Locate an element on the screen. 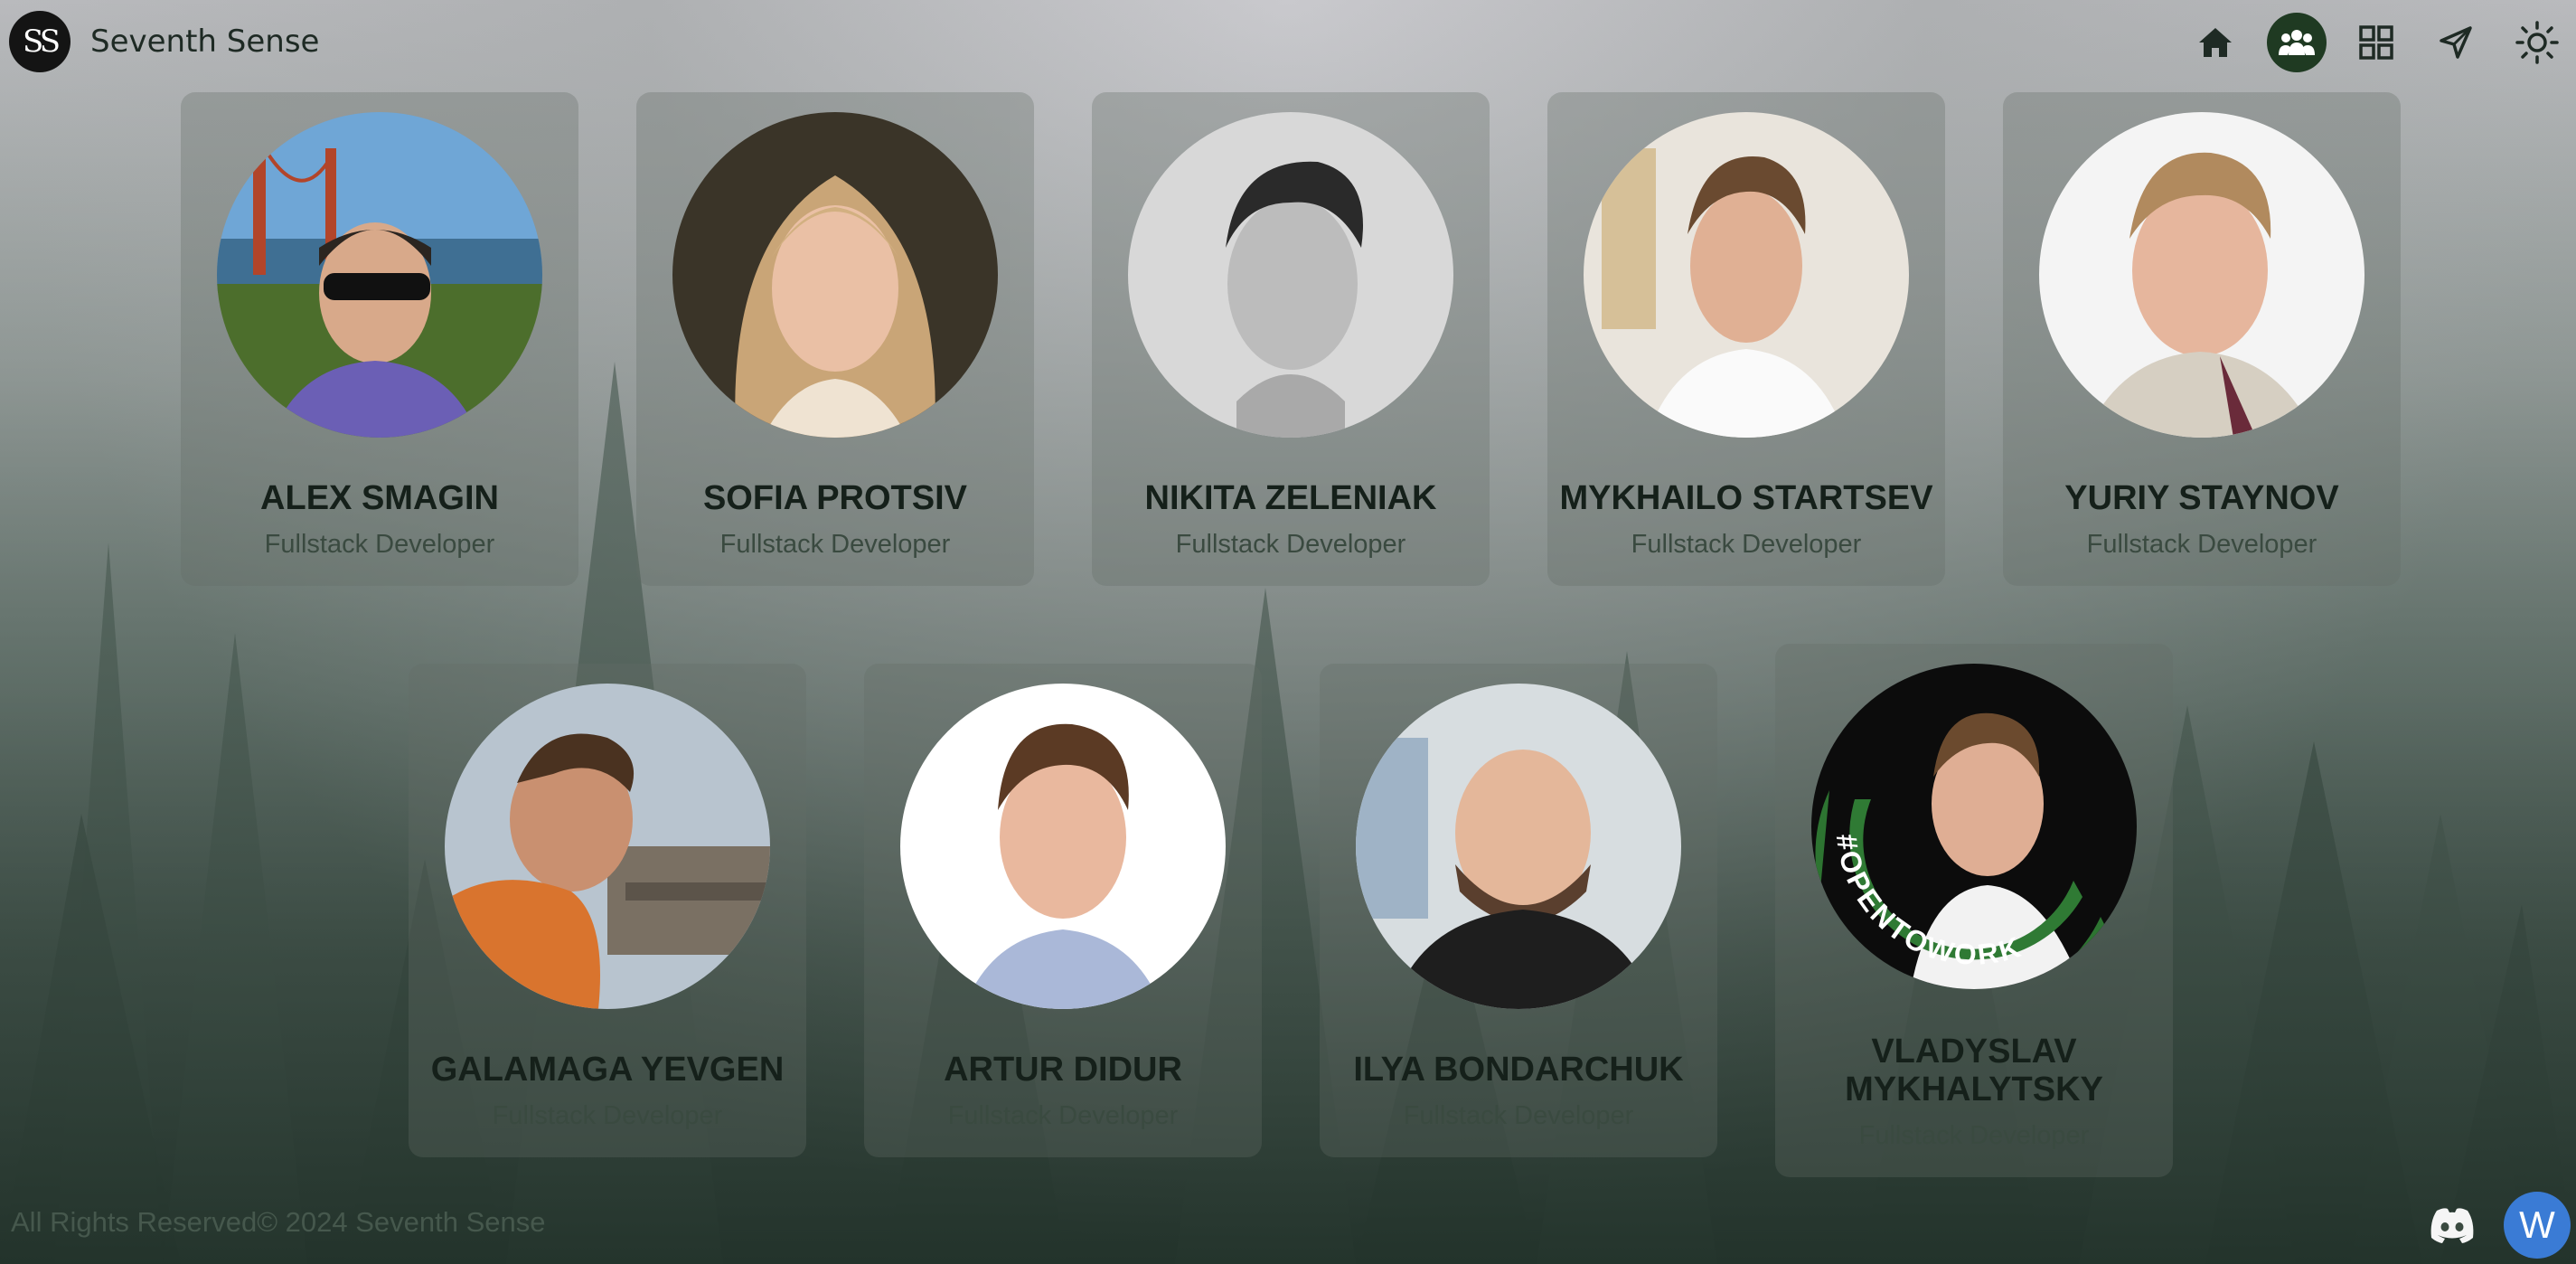 The image size is (2576, 1264). nav-grid-button is located at coordinates (2376, 42).